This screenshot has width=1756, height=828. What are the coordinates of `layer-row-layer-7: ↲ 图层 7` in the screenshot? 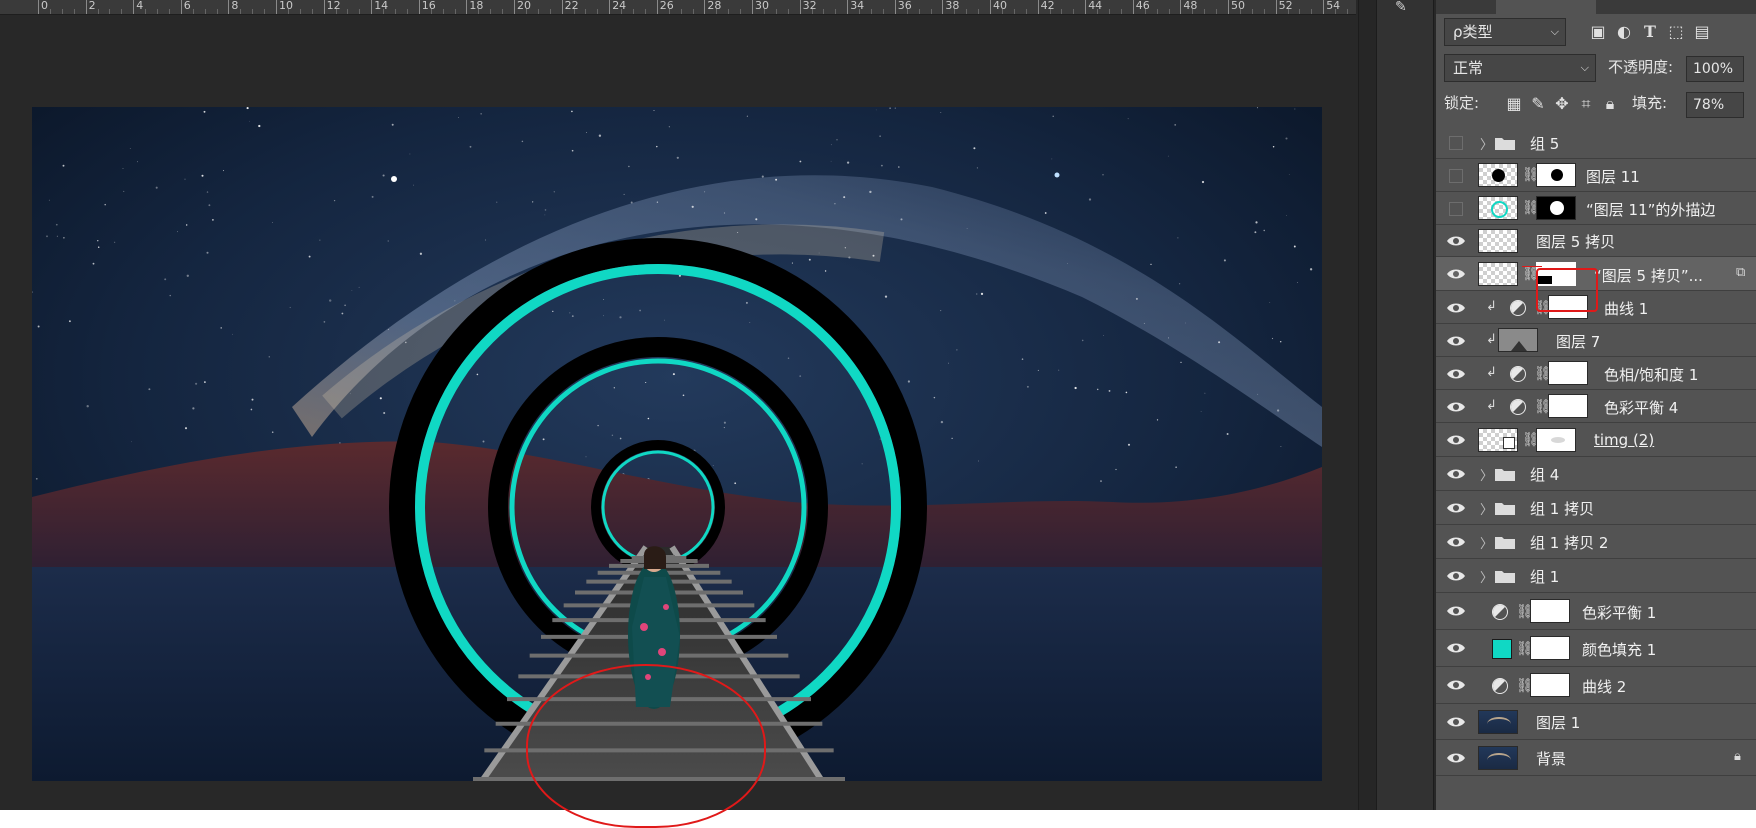 It's located at (1596, 340).